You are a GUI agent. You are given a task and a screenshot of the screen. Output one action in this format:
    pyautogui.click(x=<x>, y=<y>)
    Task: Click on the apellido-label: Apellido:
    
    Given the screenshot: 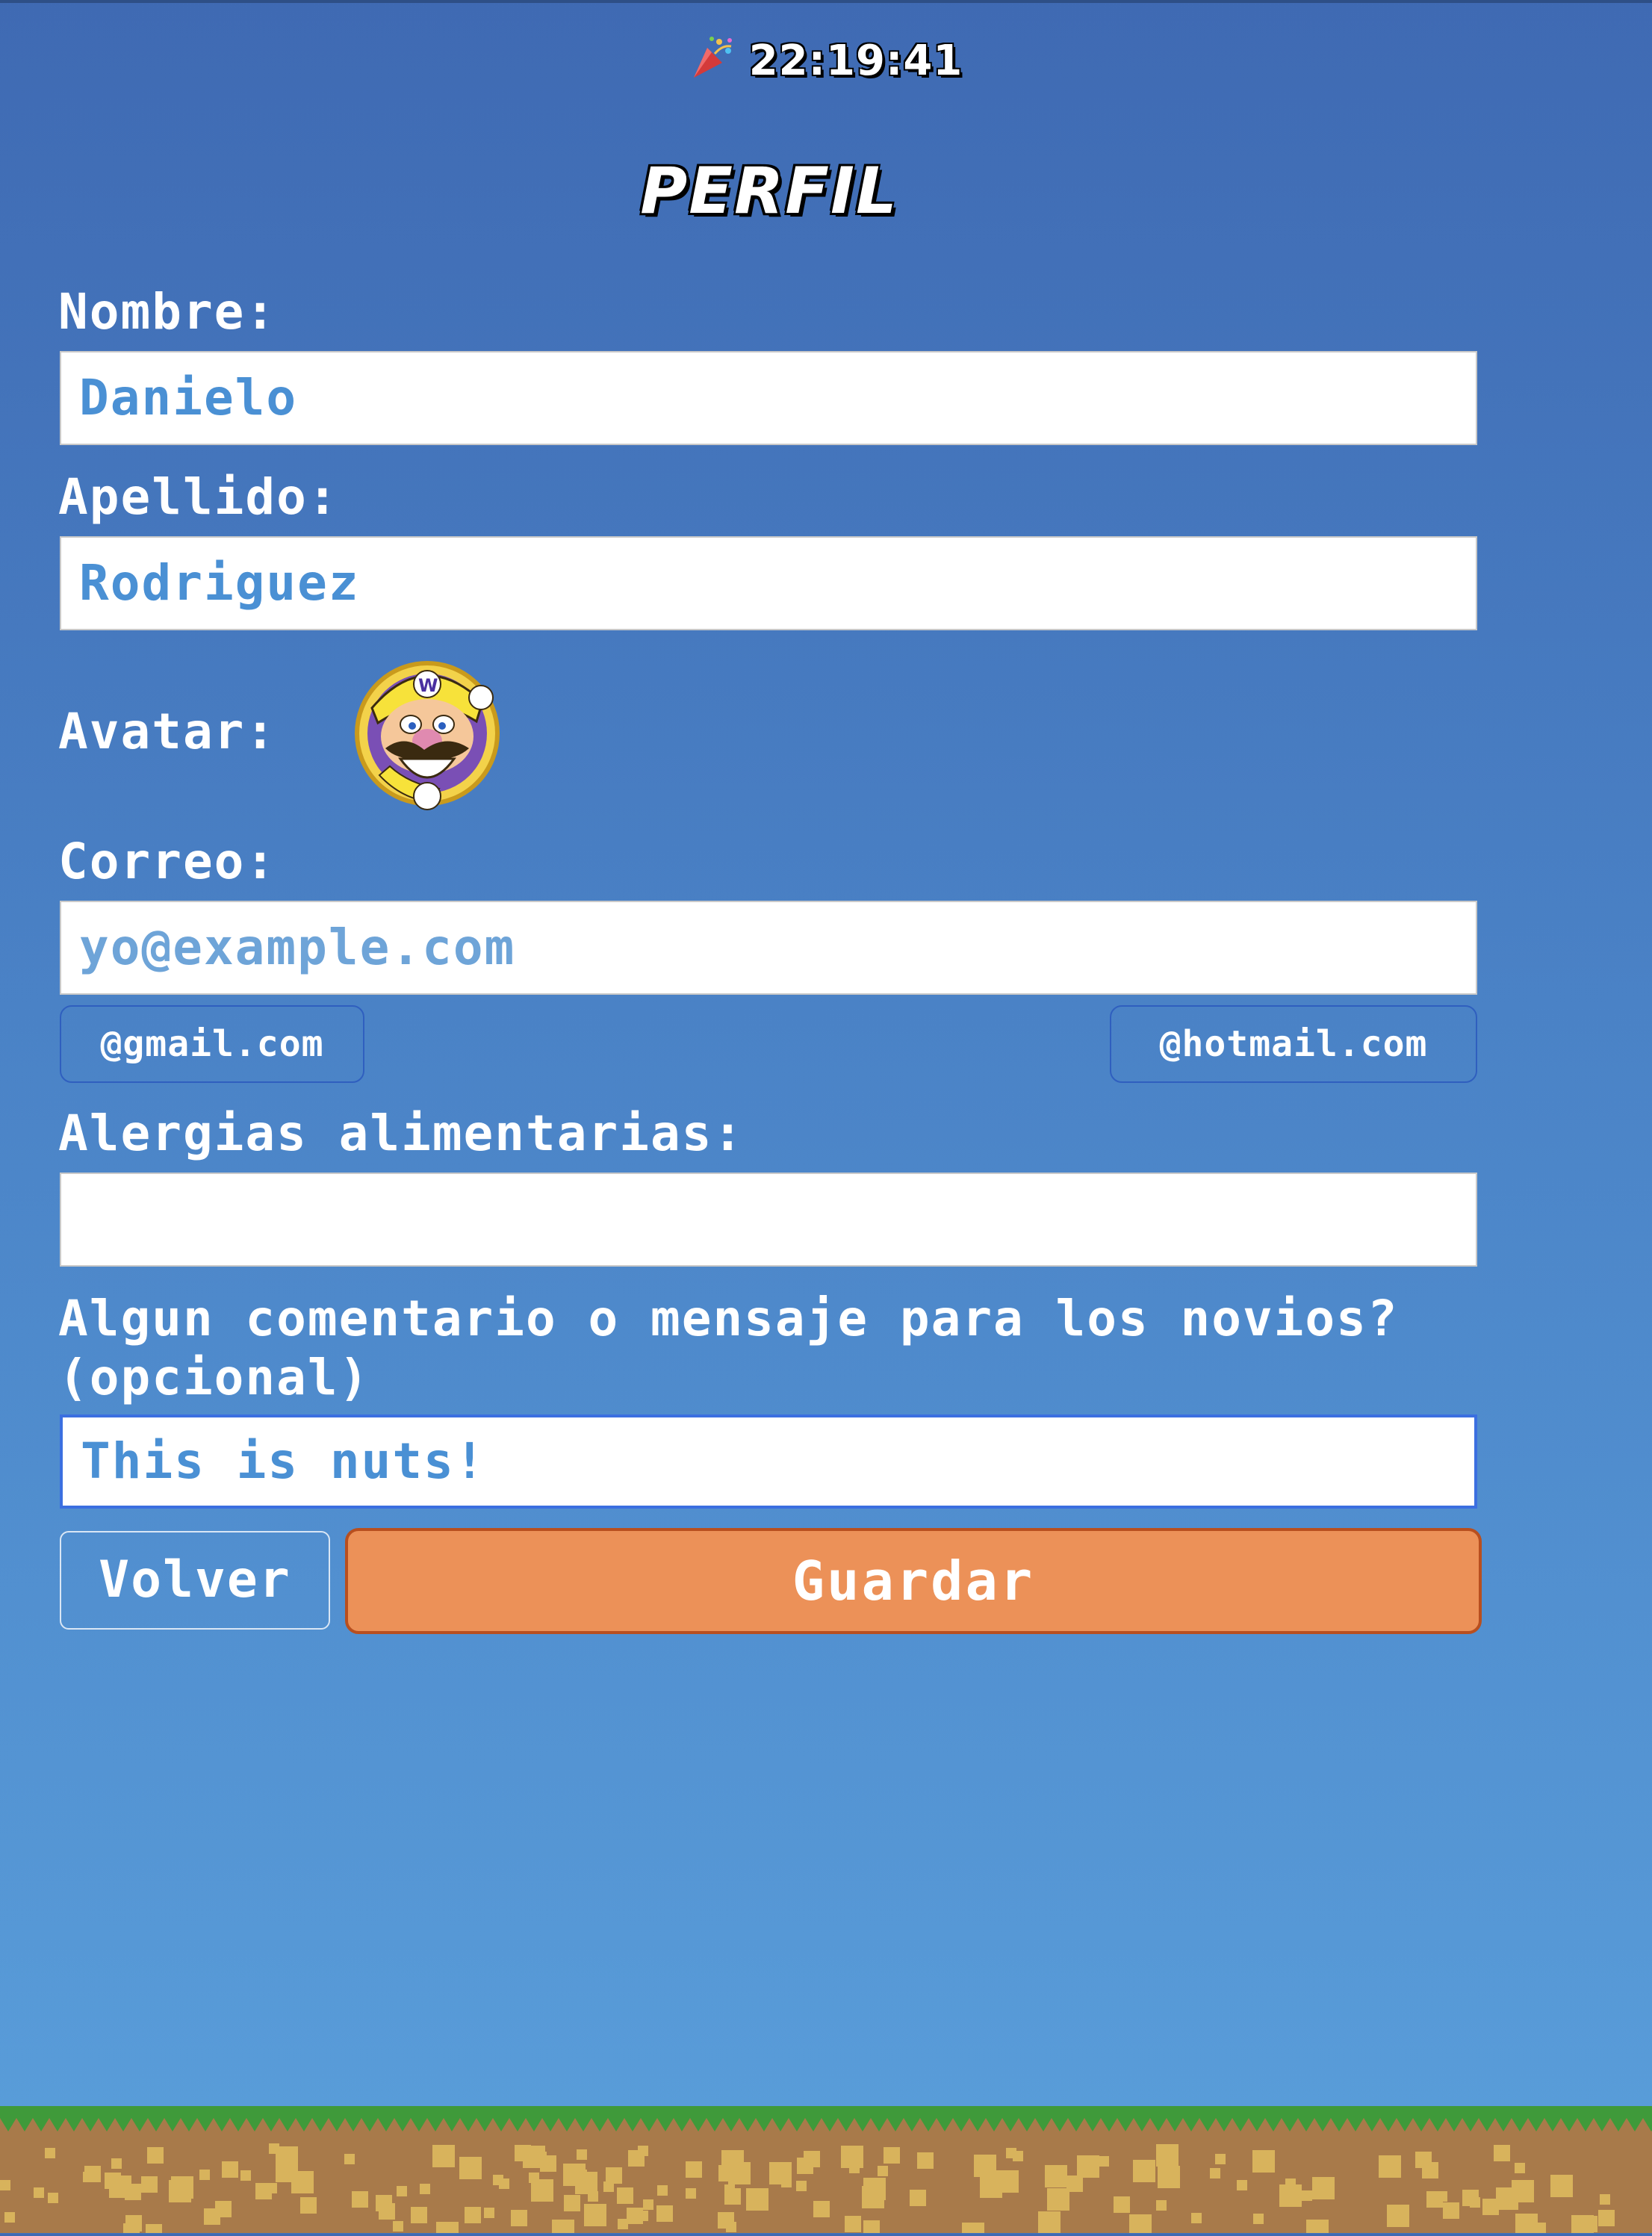 What is the action you would take?
    pyautogui.click(x=198, y=497)
    